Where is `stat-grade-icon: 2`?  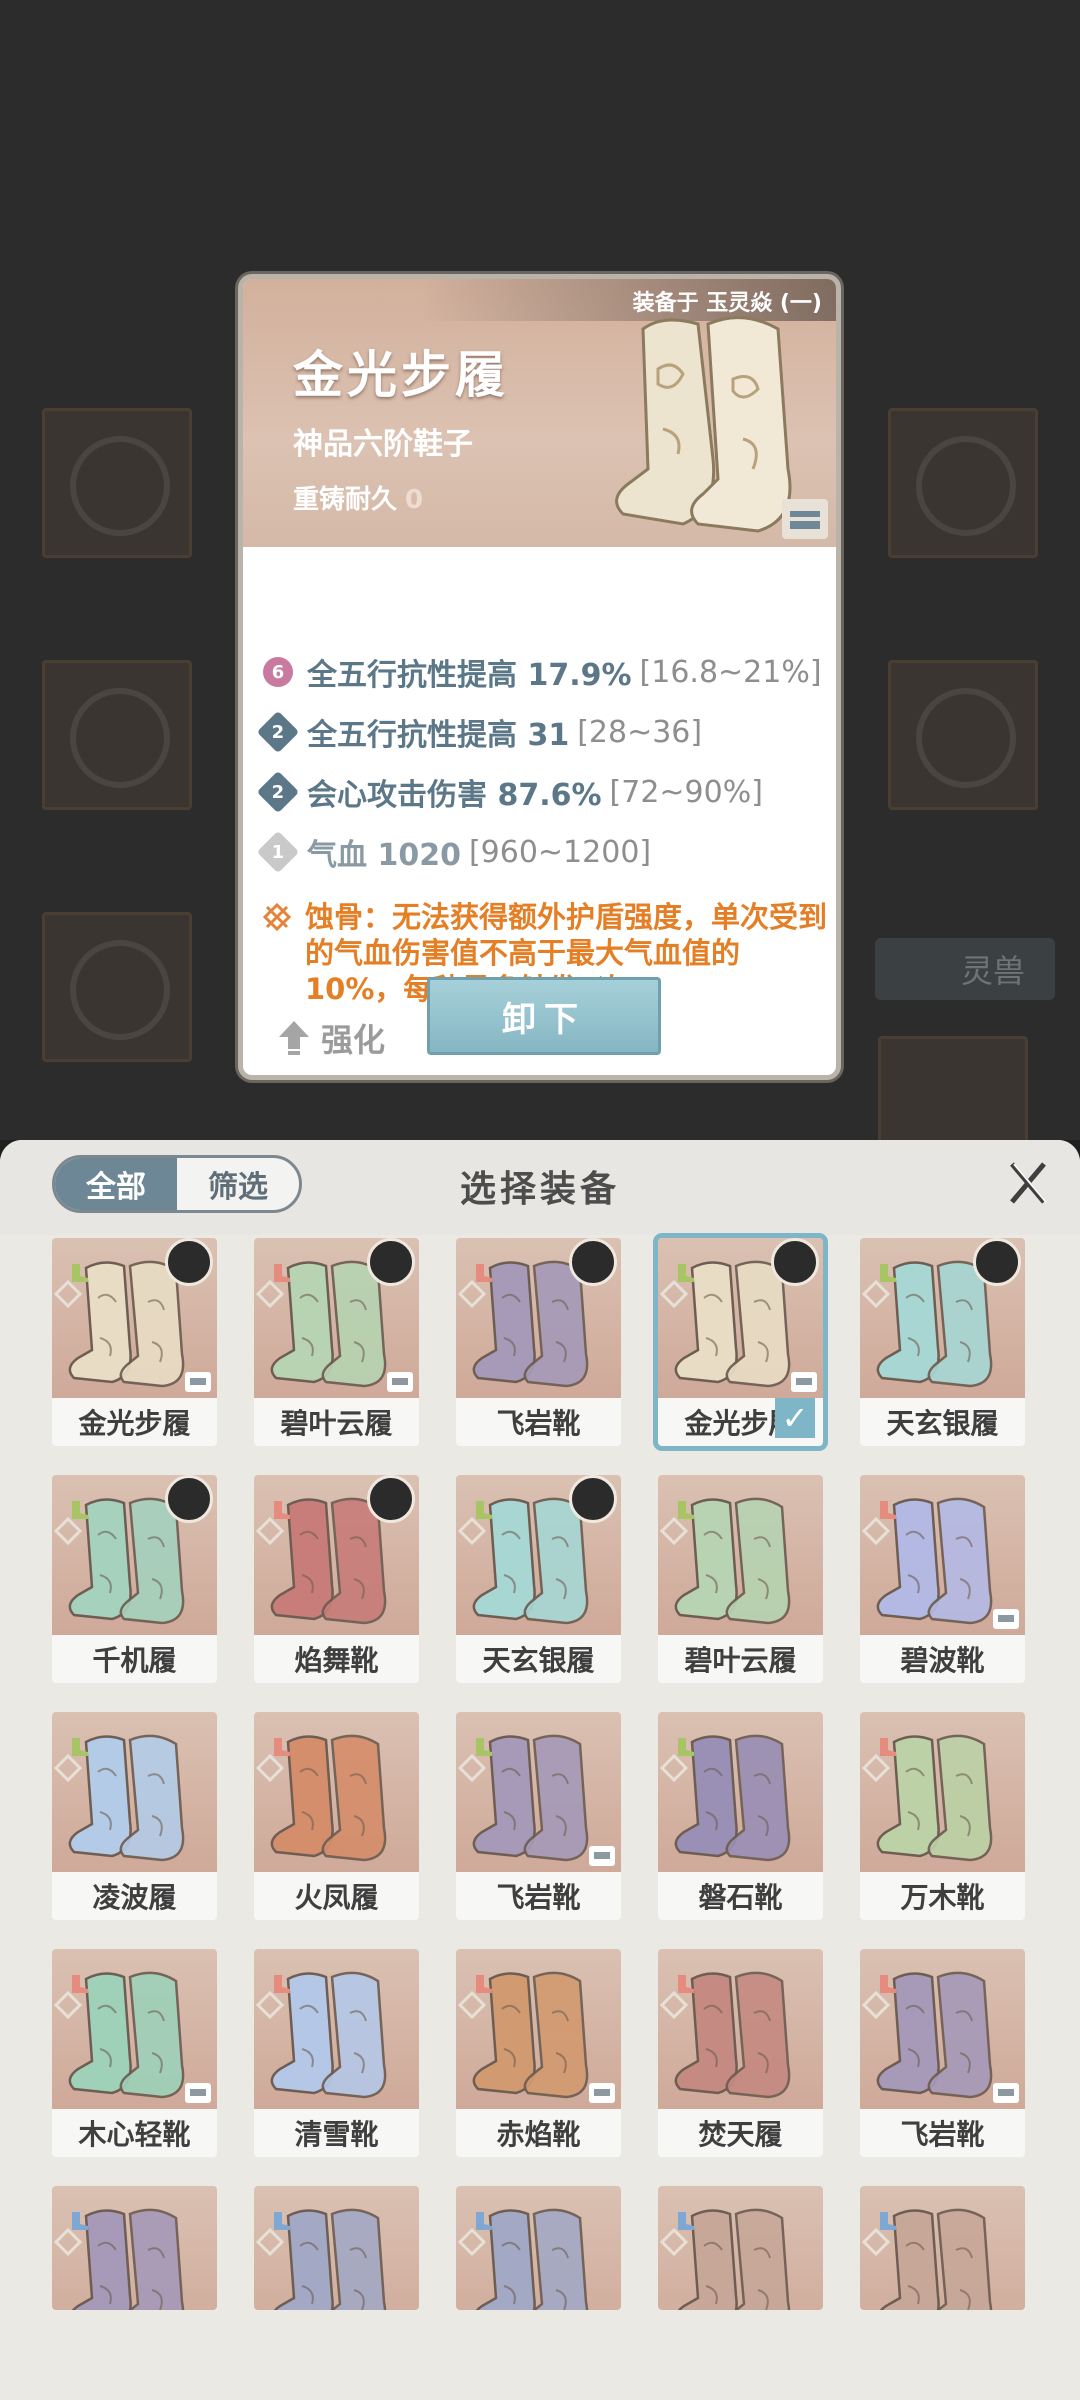 stat-grade-icon: 2 is located at coordinates (278, 732).